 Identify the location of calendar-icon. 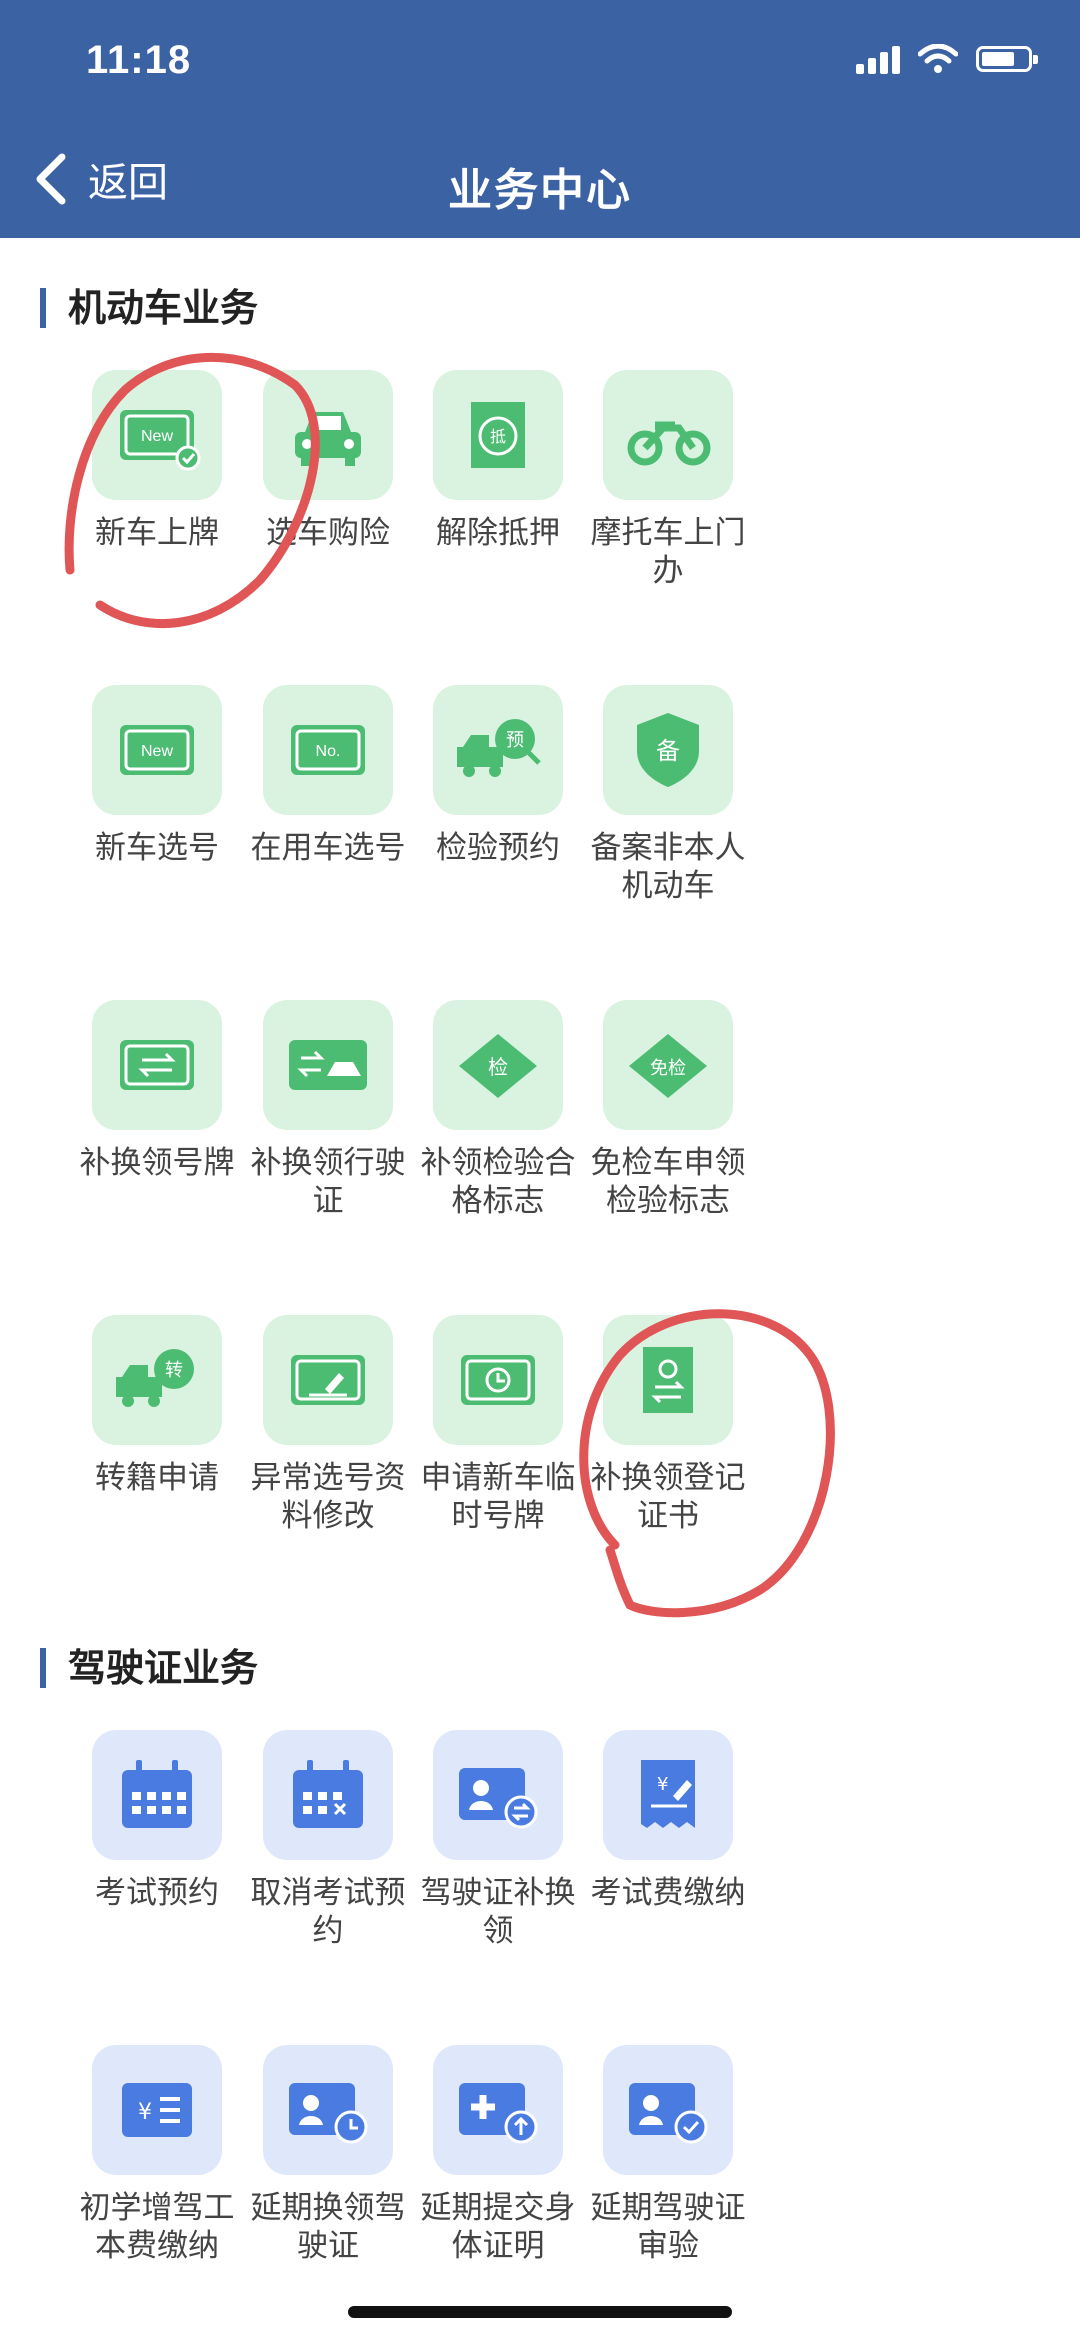
(157, 1795).